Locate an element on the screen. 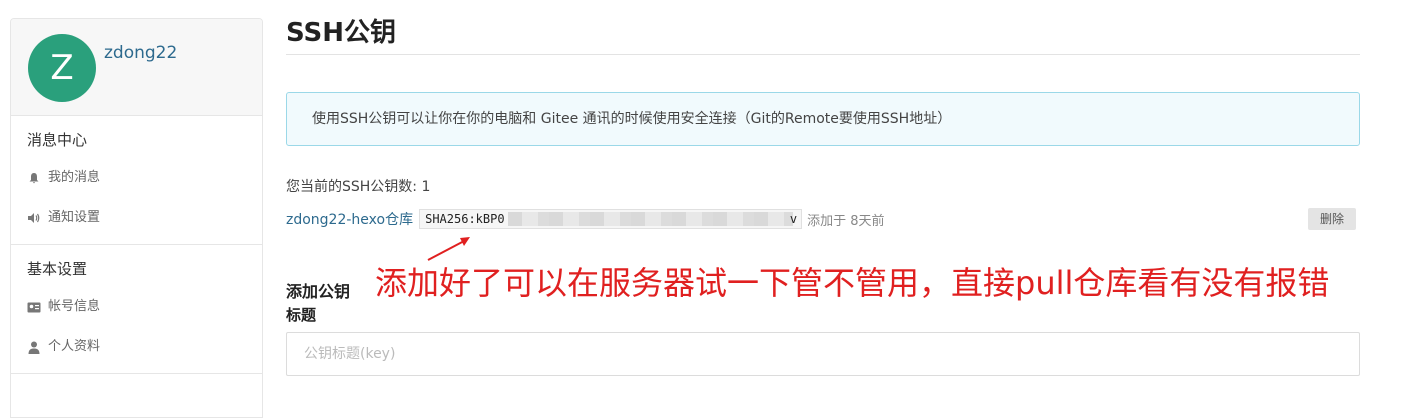 This screenshot has width=1413, height=418. add-key-title: 添加公钥 is located at coordinates (318, 291).